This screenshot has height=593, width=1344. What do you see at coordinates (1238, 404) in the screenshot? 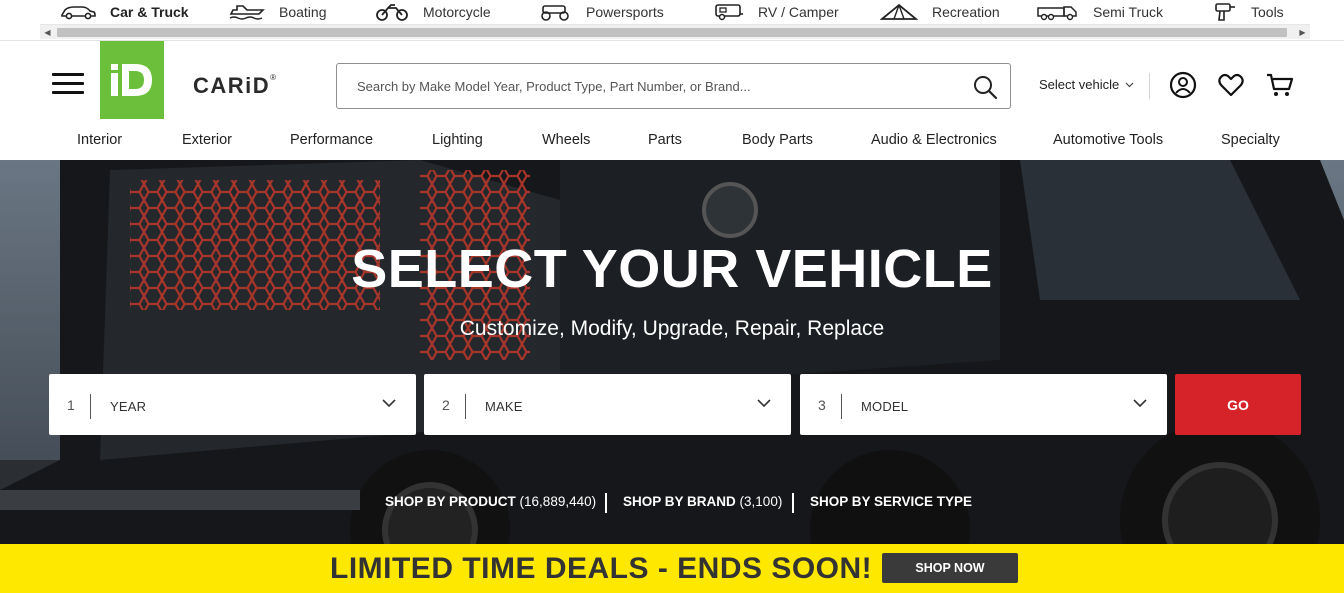
I see `go-button: GO` at bounding box center [1238, 404].